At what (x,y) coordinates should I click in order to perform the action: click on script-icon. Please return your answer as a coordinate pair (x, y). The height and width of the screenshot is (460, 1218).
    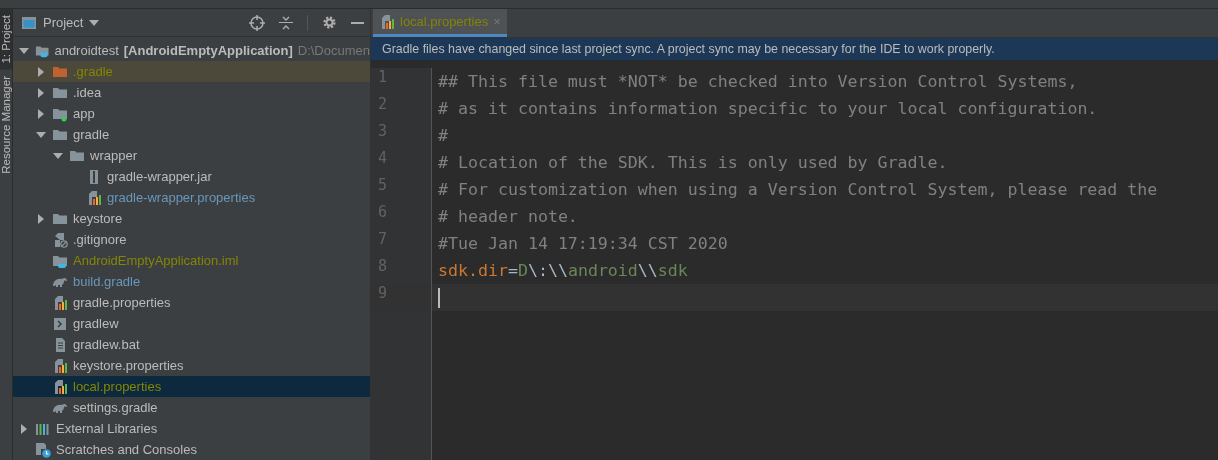
    Looking at the image, I should click on (60, 323).